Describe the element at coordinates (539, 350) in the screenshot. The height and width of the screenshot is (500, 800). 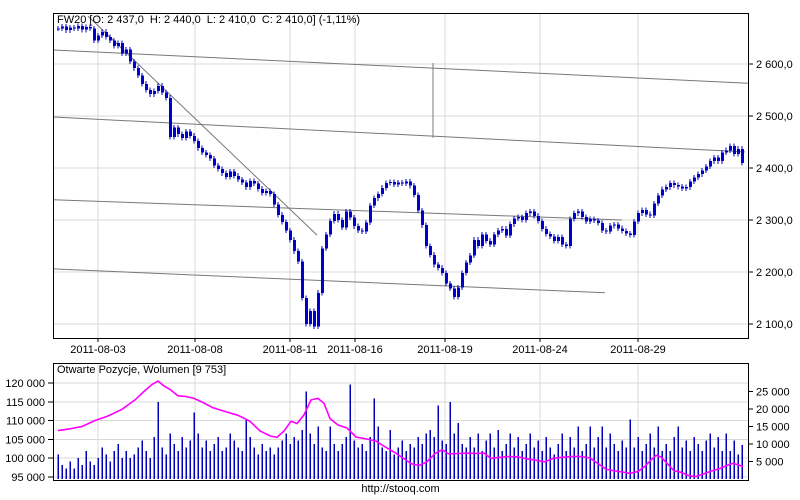
I see `date-label: 2011-08-24` at that location.